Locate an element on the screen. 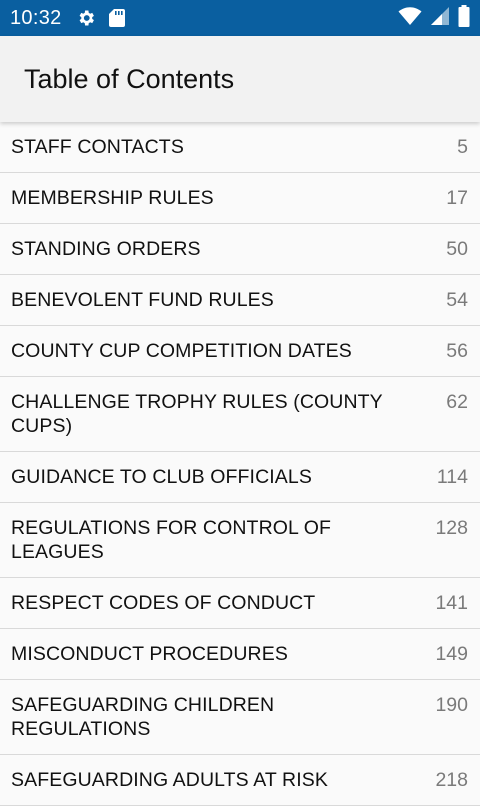 The height and width of the screenshot is (806, 480). toc-item-page: 54 is located at coordinates (457, 300).